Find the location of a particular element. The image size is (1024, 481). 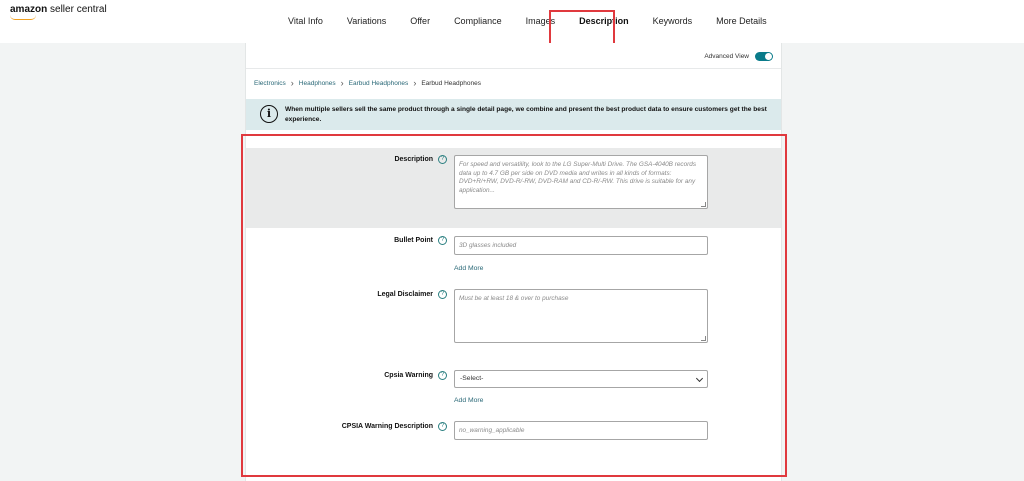

description-tab-highlight-box is located at coordinates (582, 27).